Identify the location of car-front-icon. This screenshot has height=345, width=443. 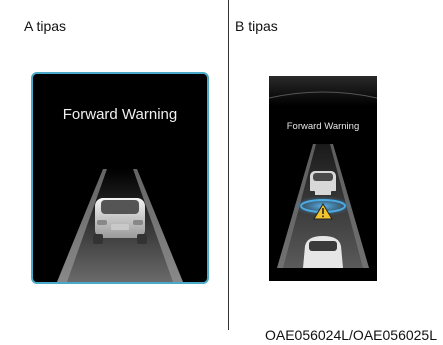
(323, 252).